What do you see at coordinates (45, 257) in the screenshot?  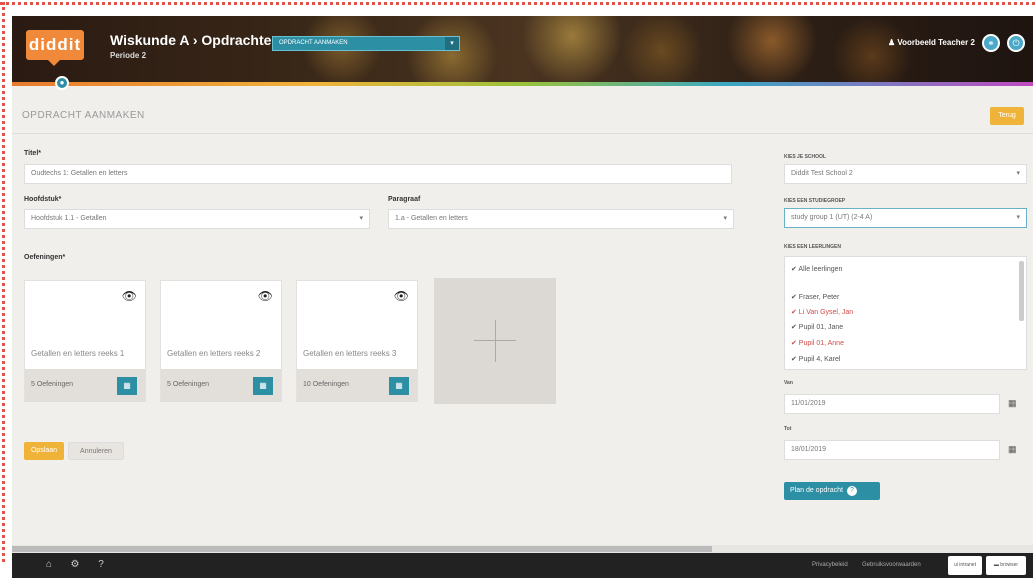 I see `exercises-label: Oefeningen*` at bounding box center [45, 257].